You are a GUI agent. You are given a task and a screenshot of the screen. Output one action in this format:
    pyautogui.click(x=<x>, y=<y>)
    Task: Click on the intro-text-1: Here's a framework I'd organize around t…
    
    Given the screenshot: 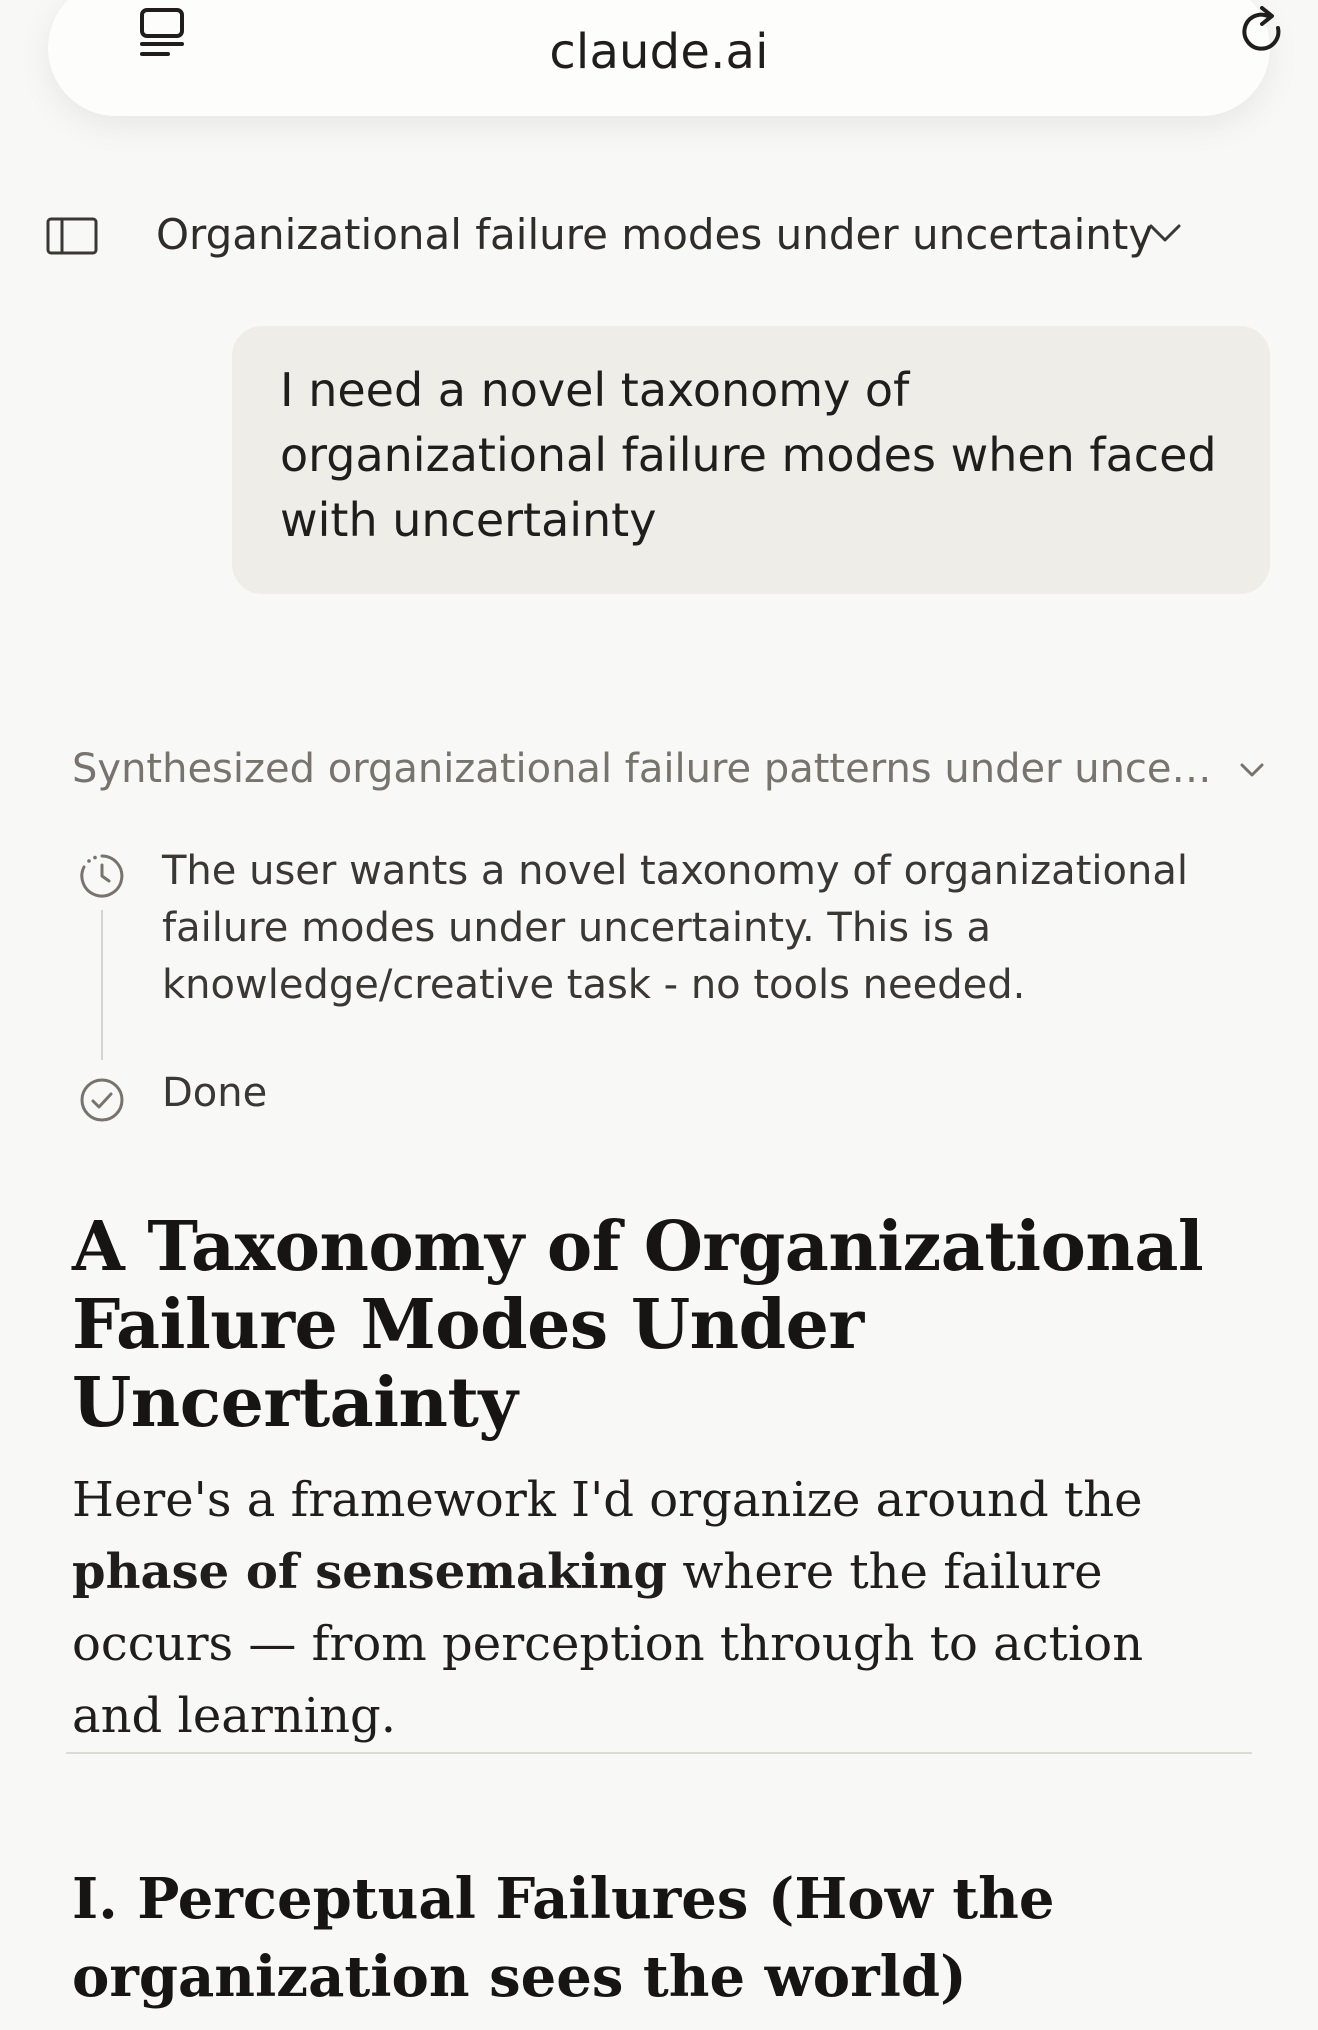 What is the action you would take?
    pyautogui.click(x=607, y=1500)
    